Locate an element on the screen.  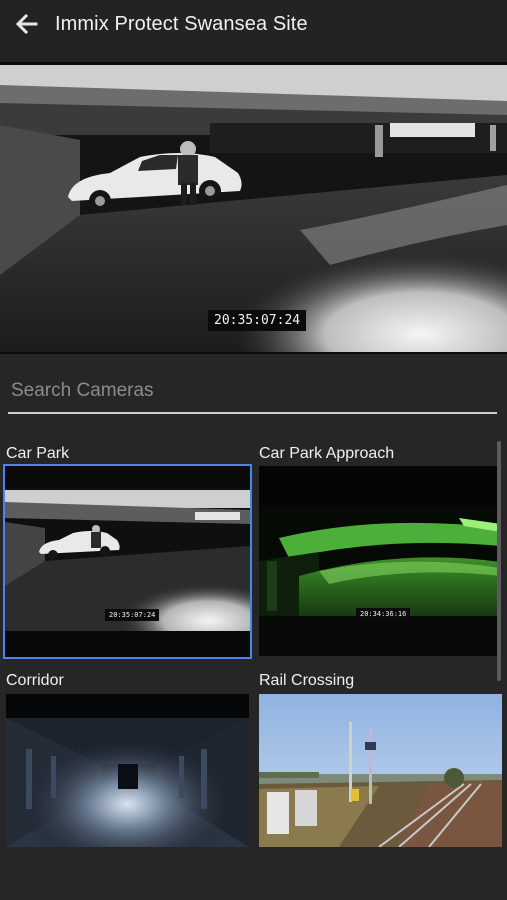
camera-tile-car-park: 20:35:07:24 is located at coordinates (127, 561).